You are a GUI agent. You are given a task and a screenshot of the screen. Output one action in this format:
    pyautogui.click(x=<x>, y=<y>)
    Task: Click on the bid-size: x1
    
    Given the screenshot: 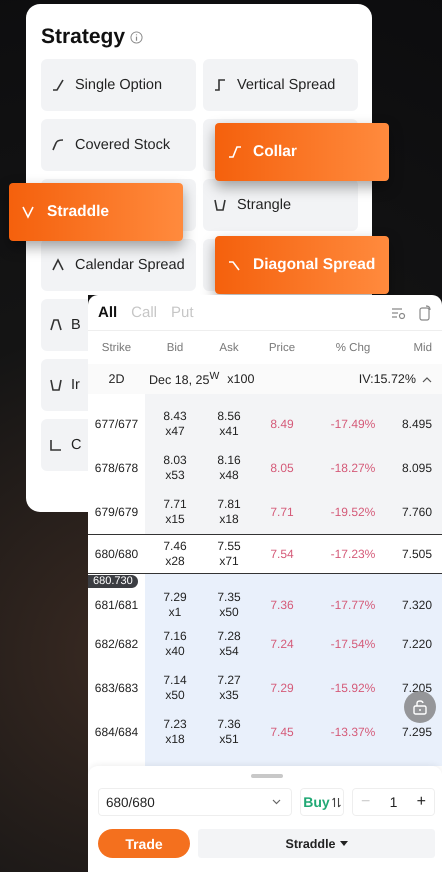 What is the action you would take?
    pyautogui.click(x=175, y=612)
    